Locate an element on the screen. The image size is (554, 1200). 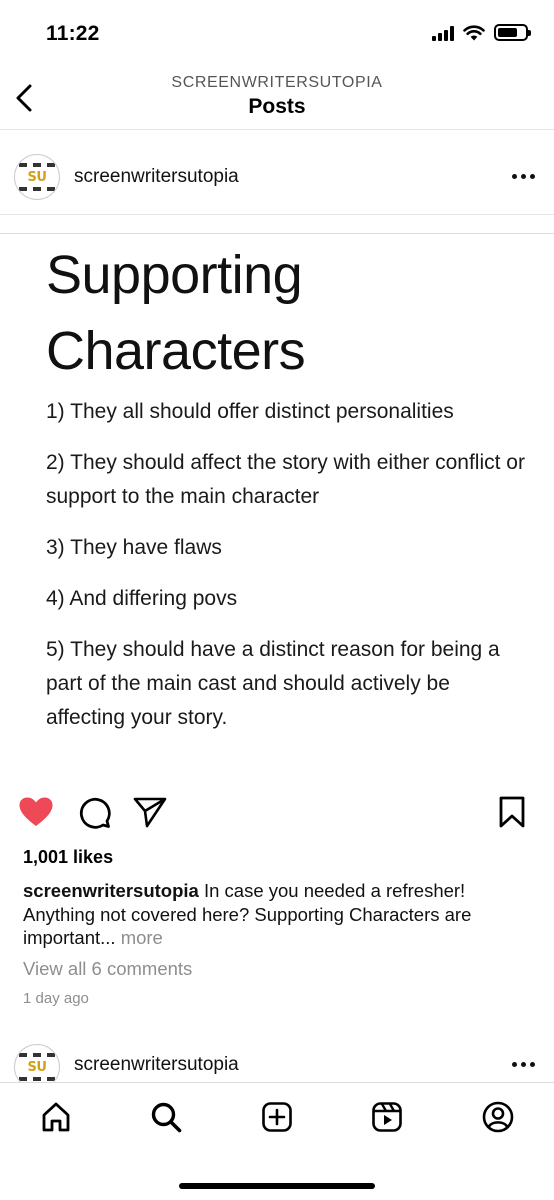
bottom-nav is located at coordinates (277, 1141).